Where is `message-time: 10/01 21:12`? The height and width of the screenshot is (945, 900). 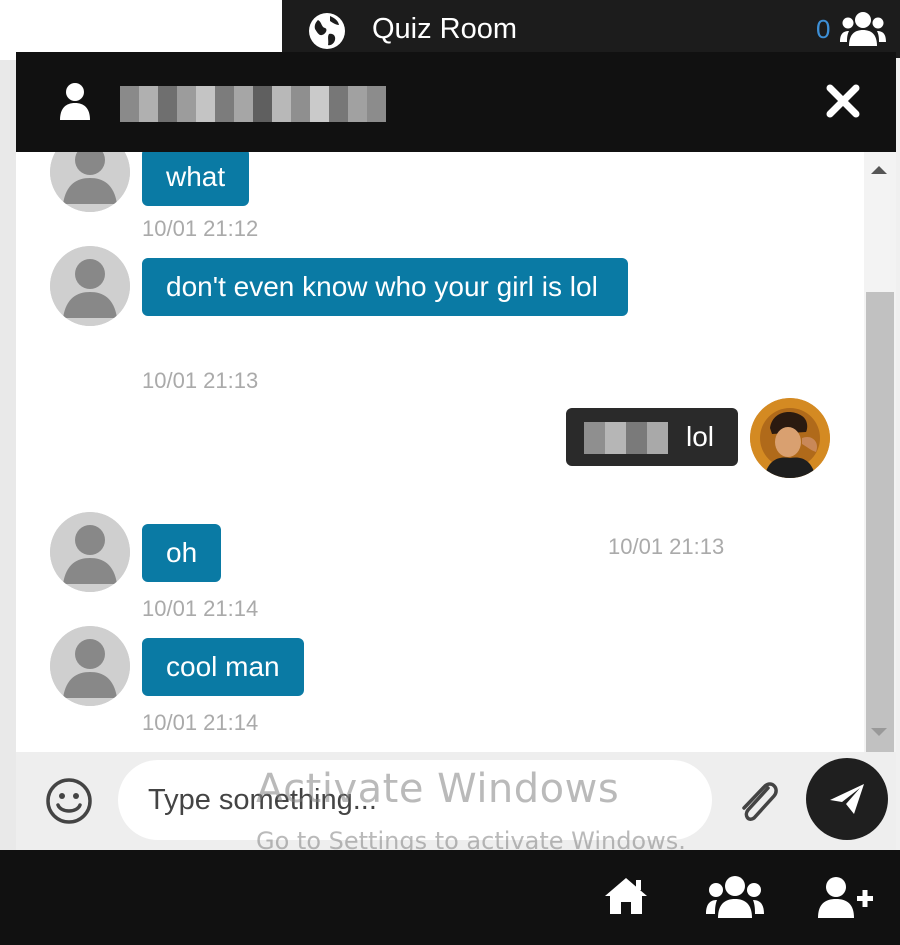 message-time: 10/01 21:12 is located at coordinates (200, 228).